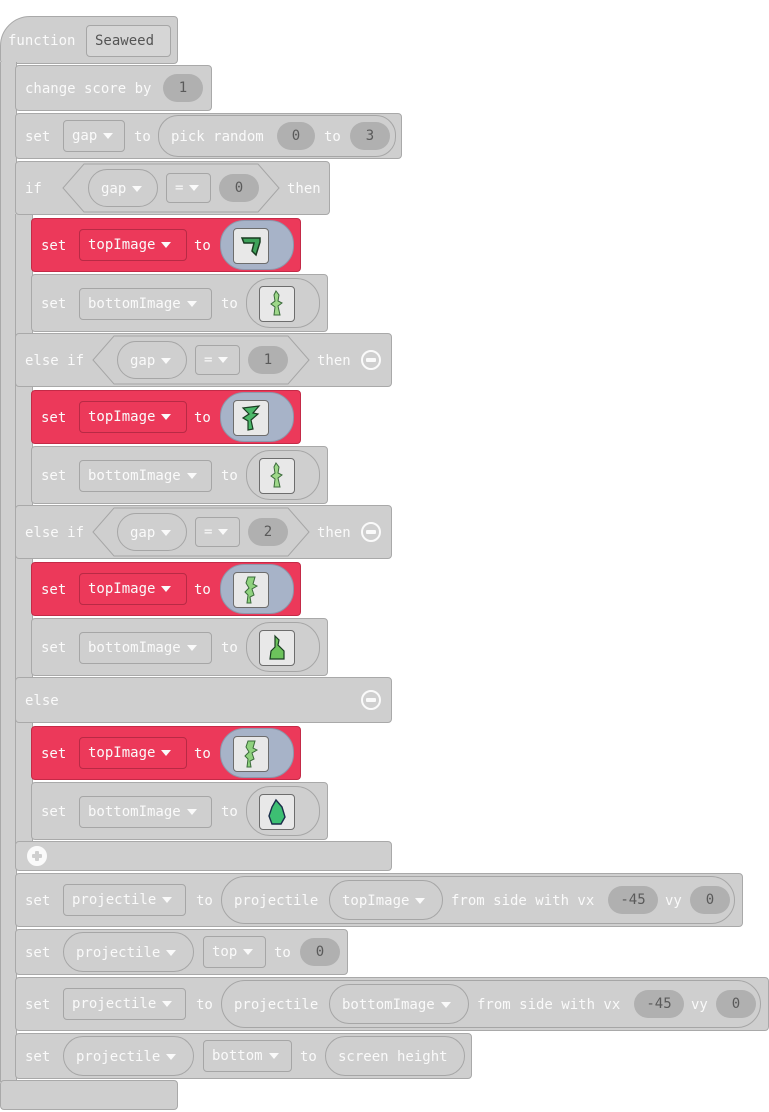 This screenshot has height=1112, width=769. I want to click on topimage-reporter: topImage, so click(386, 900).